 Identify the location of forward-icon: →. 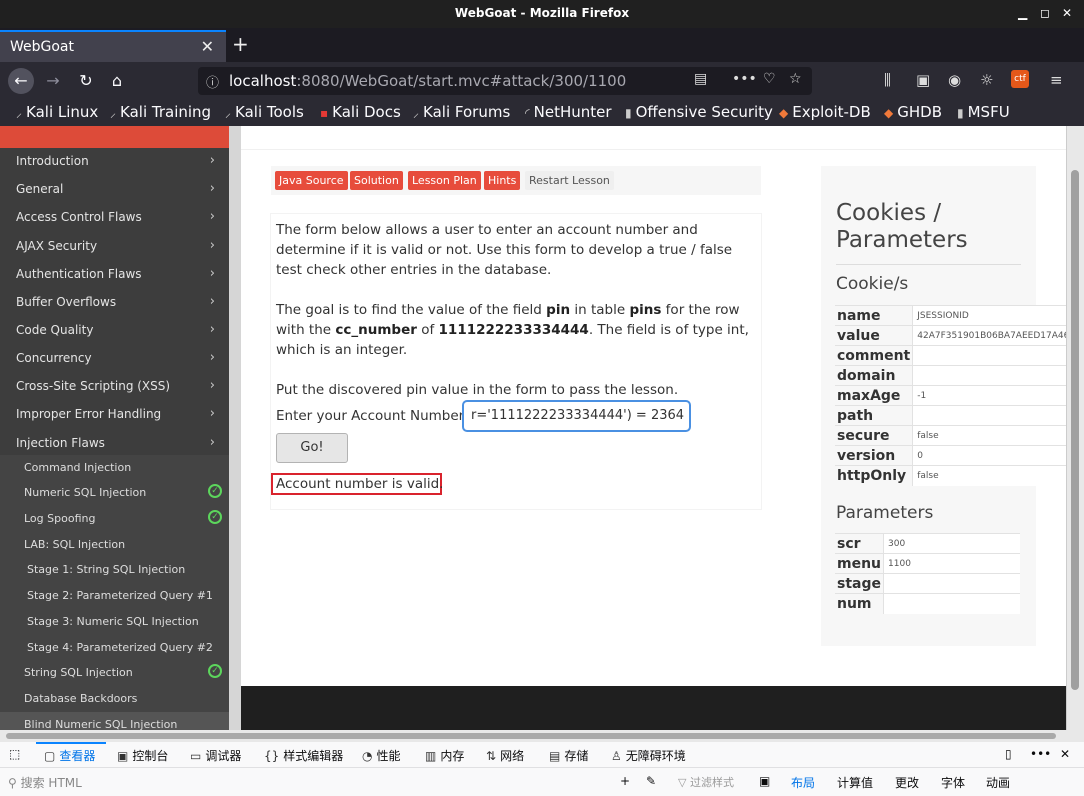
(53, 81).